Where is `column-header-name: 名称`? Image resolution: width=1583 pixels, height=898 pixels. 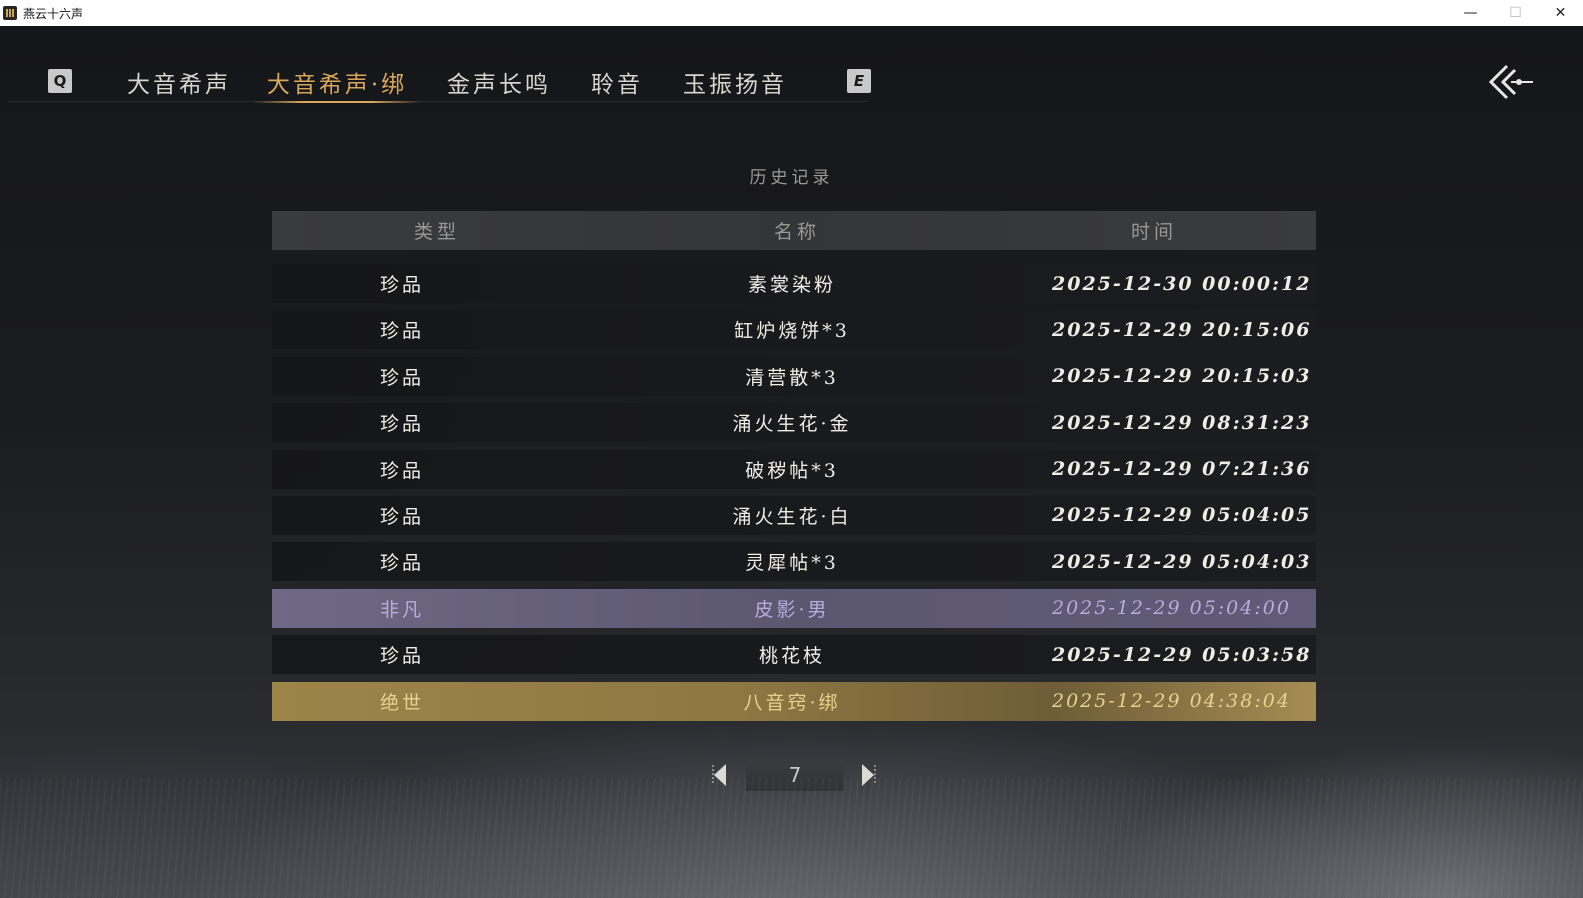 column-header-name: 名称 is located at coordinates (796, 232).